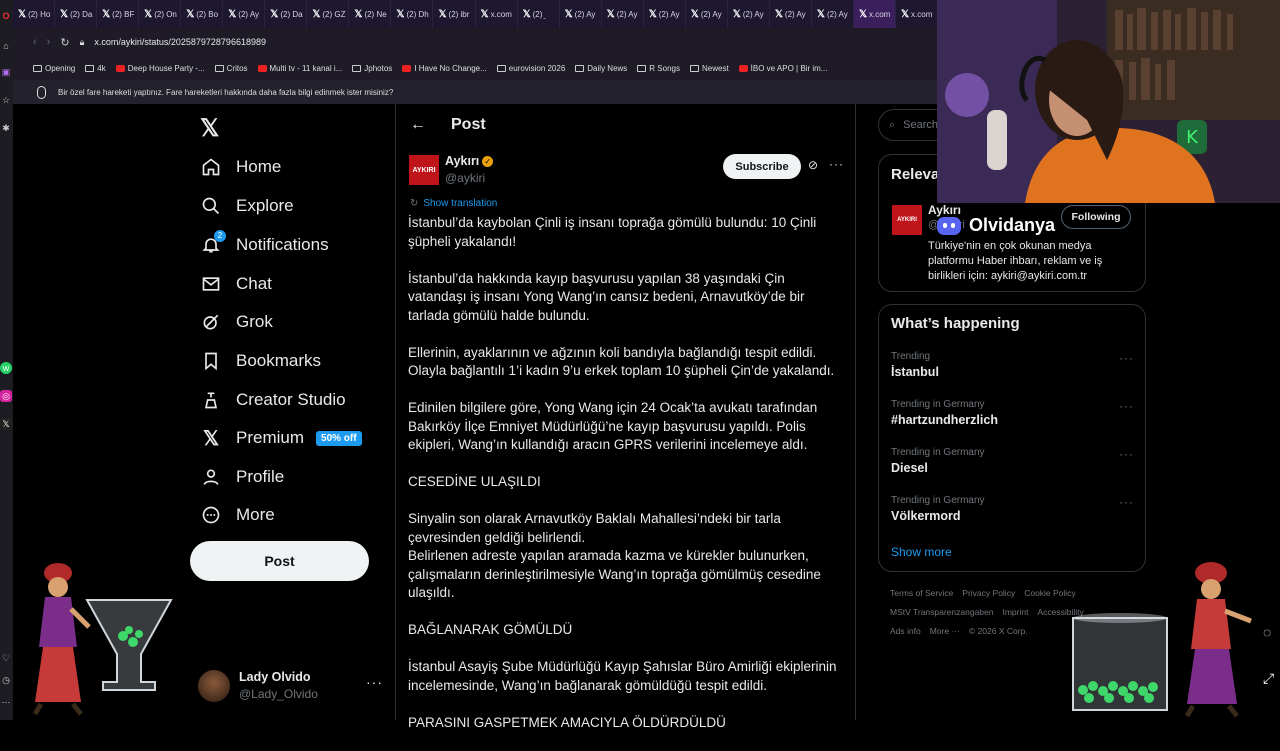  Describe the element at coordinates (278, 694) in the screenshot. I see `account-handle: @Lady_Olvido` at that location.